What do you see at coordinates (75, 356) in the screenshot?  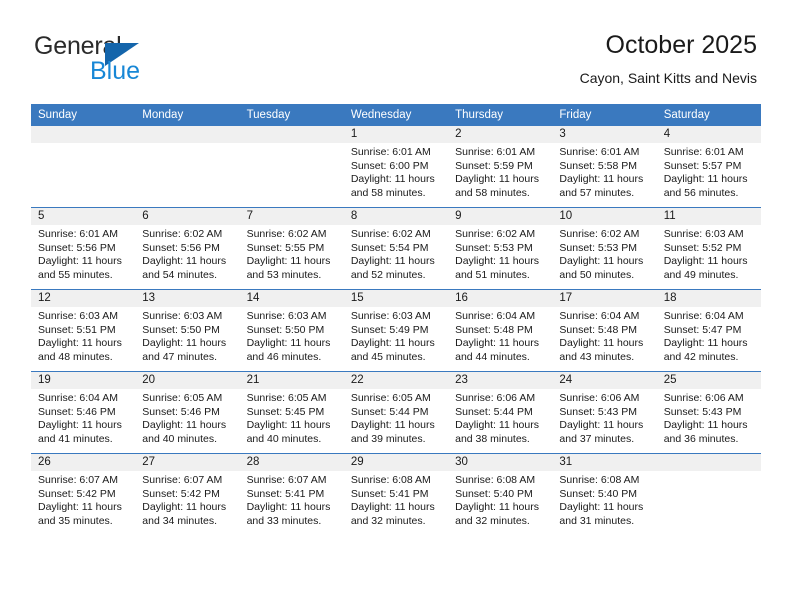 I see `daylight-duration-line2: and 48 minutes.` at bounding box center [75, 356].